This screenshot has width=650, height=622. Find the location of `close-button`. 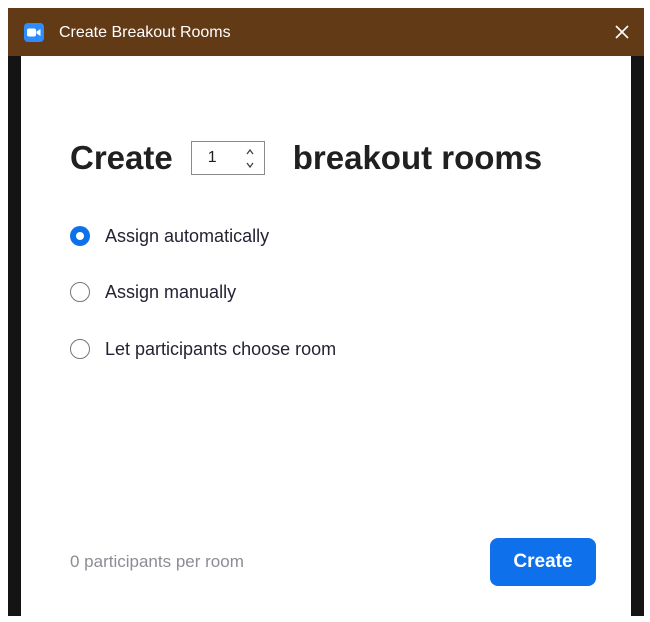

close-button is located at coordinates (622, 32).